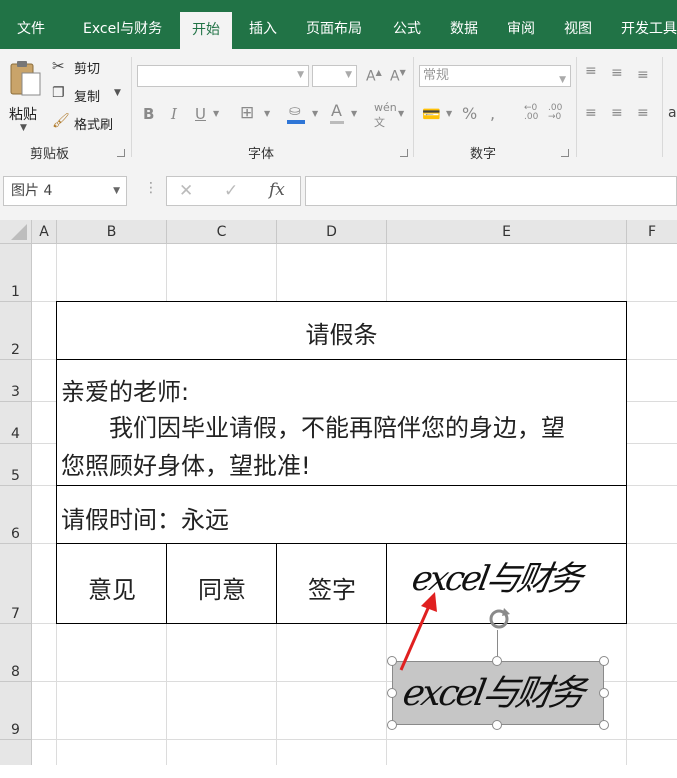 This screenshot has width=677, height=778. Describe the element at coordinates (483, 154) in the screenshot. I see `number-group-label: 数字` at that location.